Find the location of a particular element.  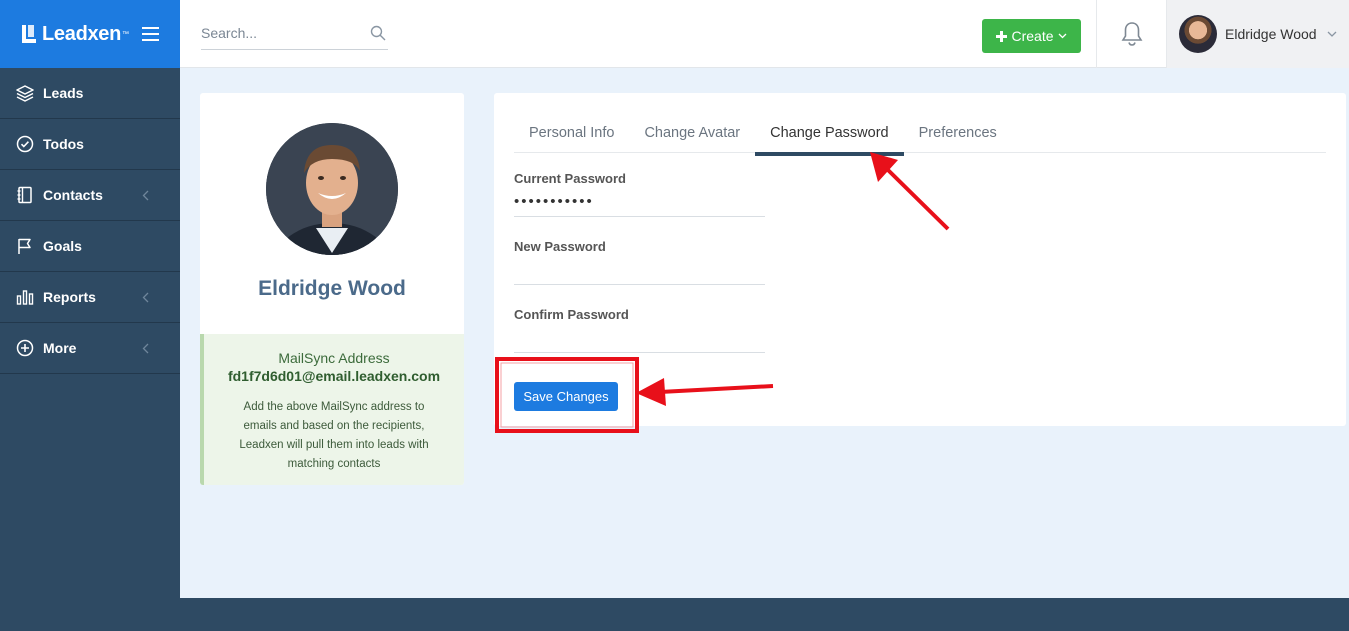

sidebar: Leads Todos Contacts Goals Reports More is located at coordinates (90, 349).